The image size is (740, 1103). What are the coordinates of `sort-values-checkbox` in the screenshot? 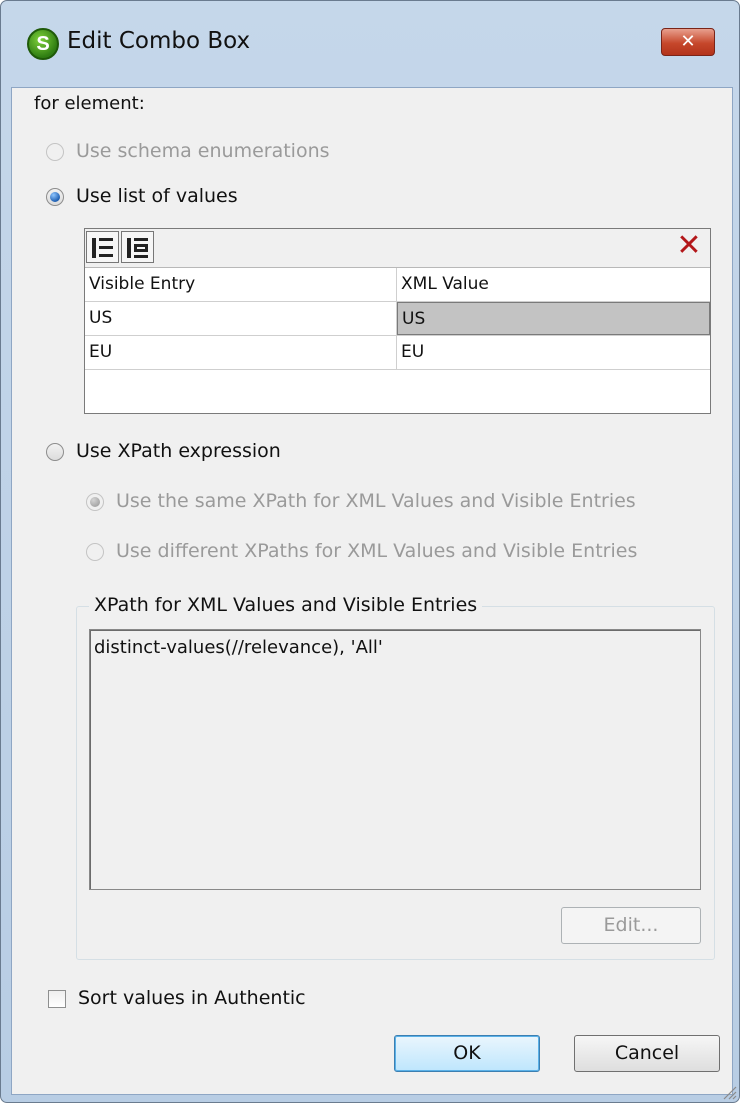 It's located at (57, 999).